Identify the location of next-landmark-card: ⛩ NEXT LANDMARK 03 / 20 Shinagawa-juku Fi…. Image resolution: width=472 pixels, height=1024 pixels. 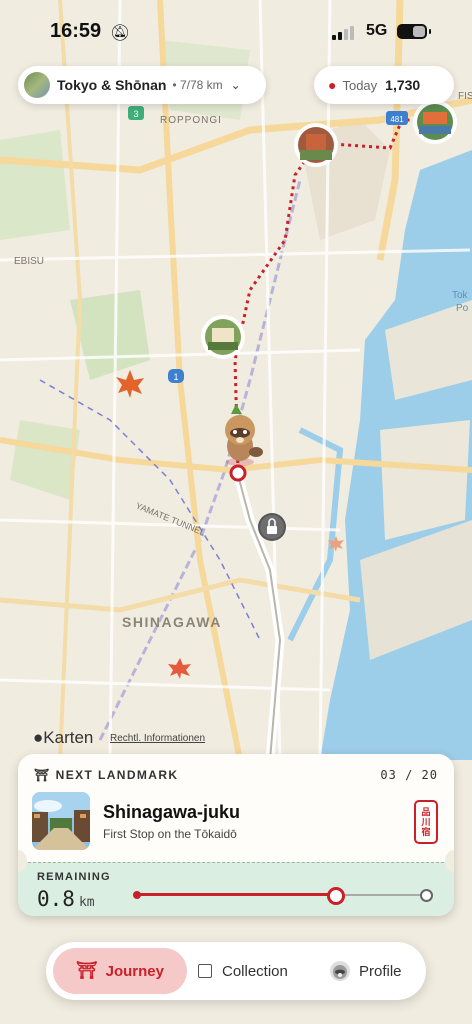
(236, 835).